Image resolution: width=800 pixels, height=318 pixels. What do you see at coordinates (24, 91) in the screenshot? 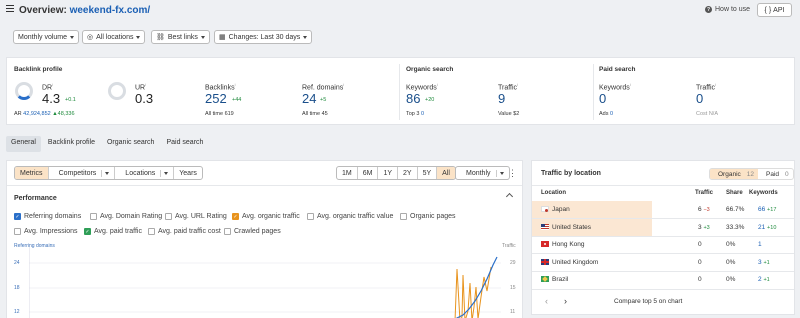
I see `dr-gauge` at bounding box center [24, 91].